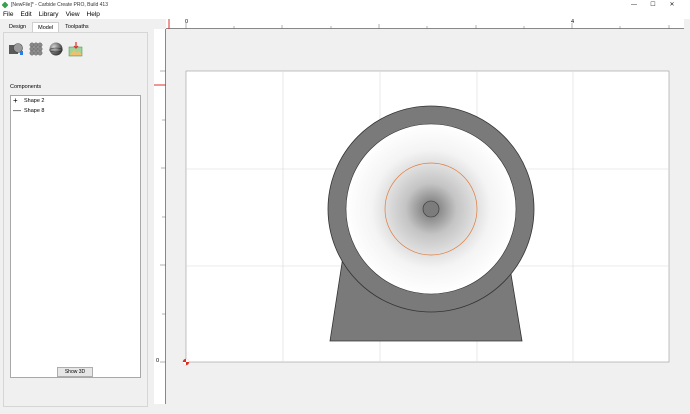 This screenshot has width=690, height=414. Describe the element at coordinates (573, 22) in the screenshot. I see `ruler-label-4: 4` at that location.